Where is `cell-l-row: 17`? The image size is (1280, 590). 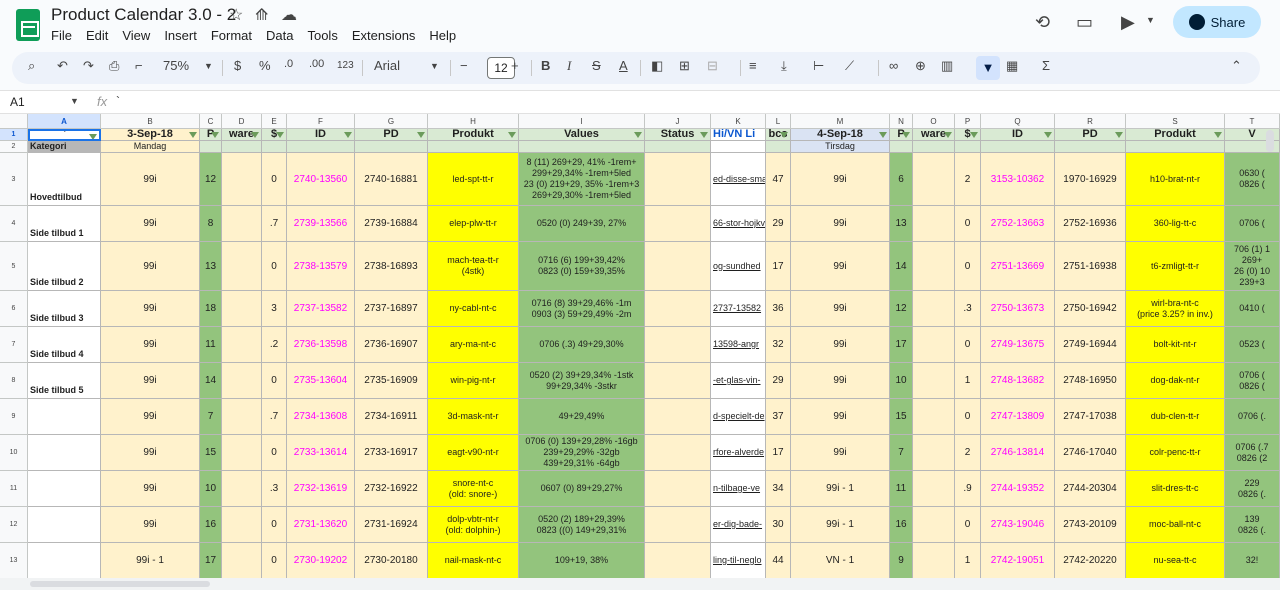
cell-l-row: 17 is located at coordinates (778, 453).